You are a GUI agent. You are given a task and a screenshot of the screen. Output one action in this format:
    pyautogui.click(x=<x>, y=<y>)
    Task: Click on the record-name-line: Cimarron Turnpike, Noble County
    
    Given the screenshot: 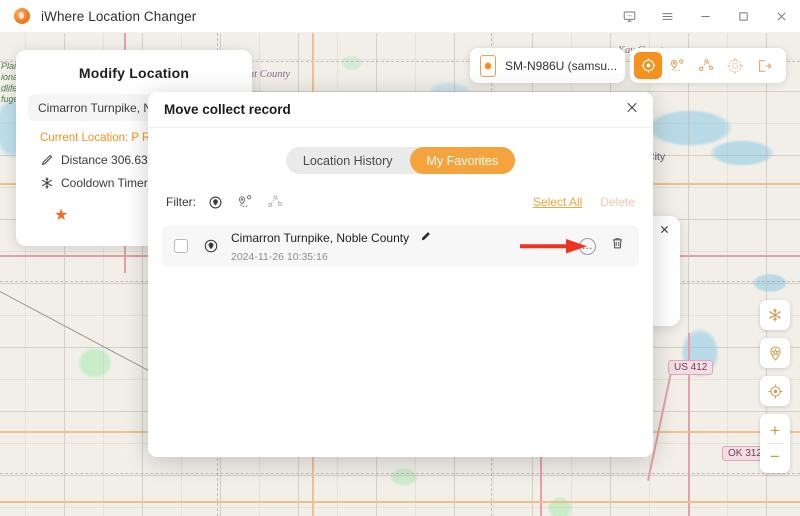 What is the action you would take?
    pyautogui.click(x=331, y=238)
    